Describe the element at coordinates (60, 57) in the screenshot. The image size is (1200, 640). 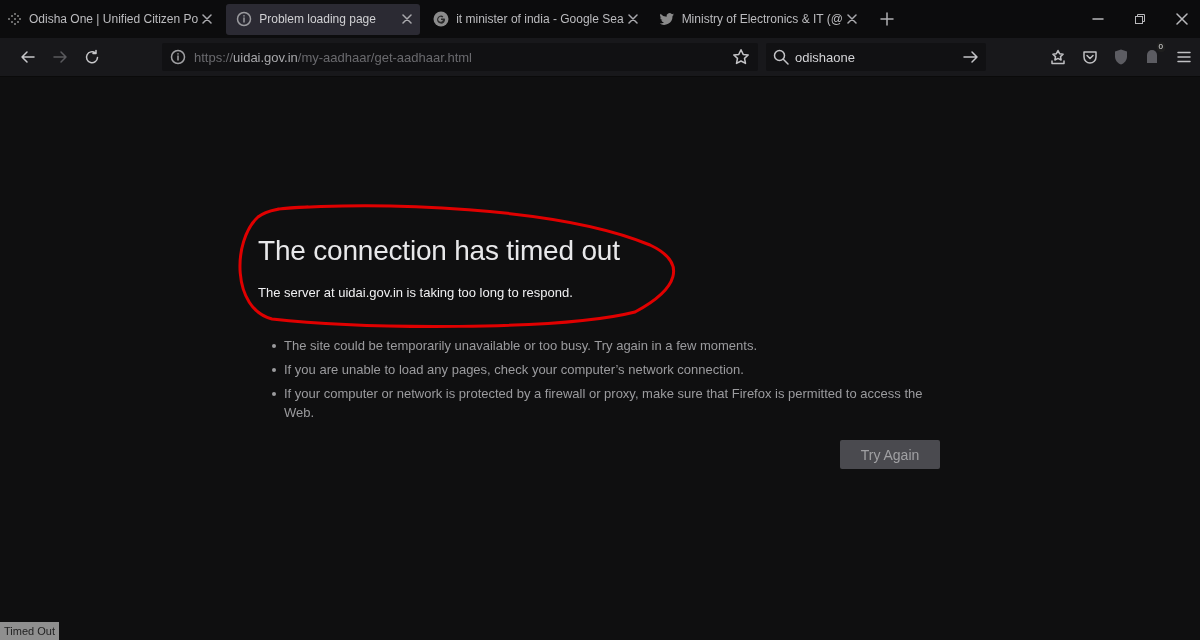
I see `forward-arrow-icon` at that location.